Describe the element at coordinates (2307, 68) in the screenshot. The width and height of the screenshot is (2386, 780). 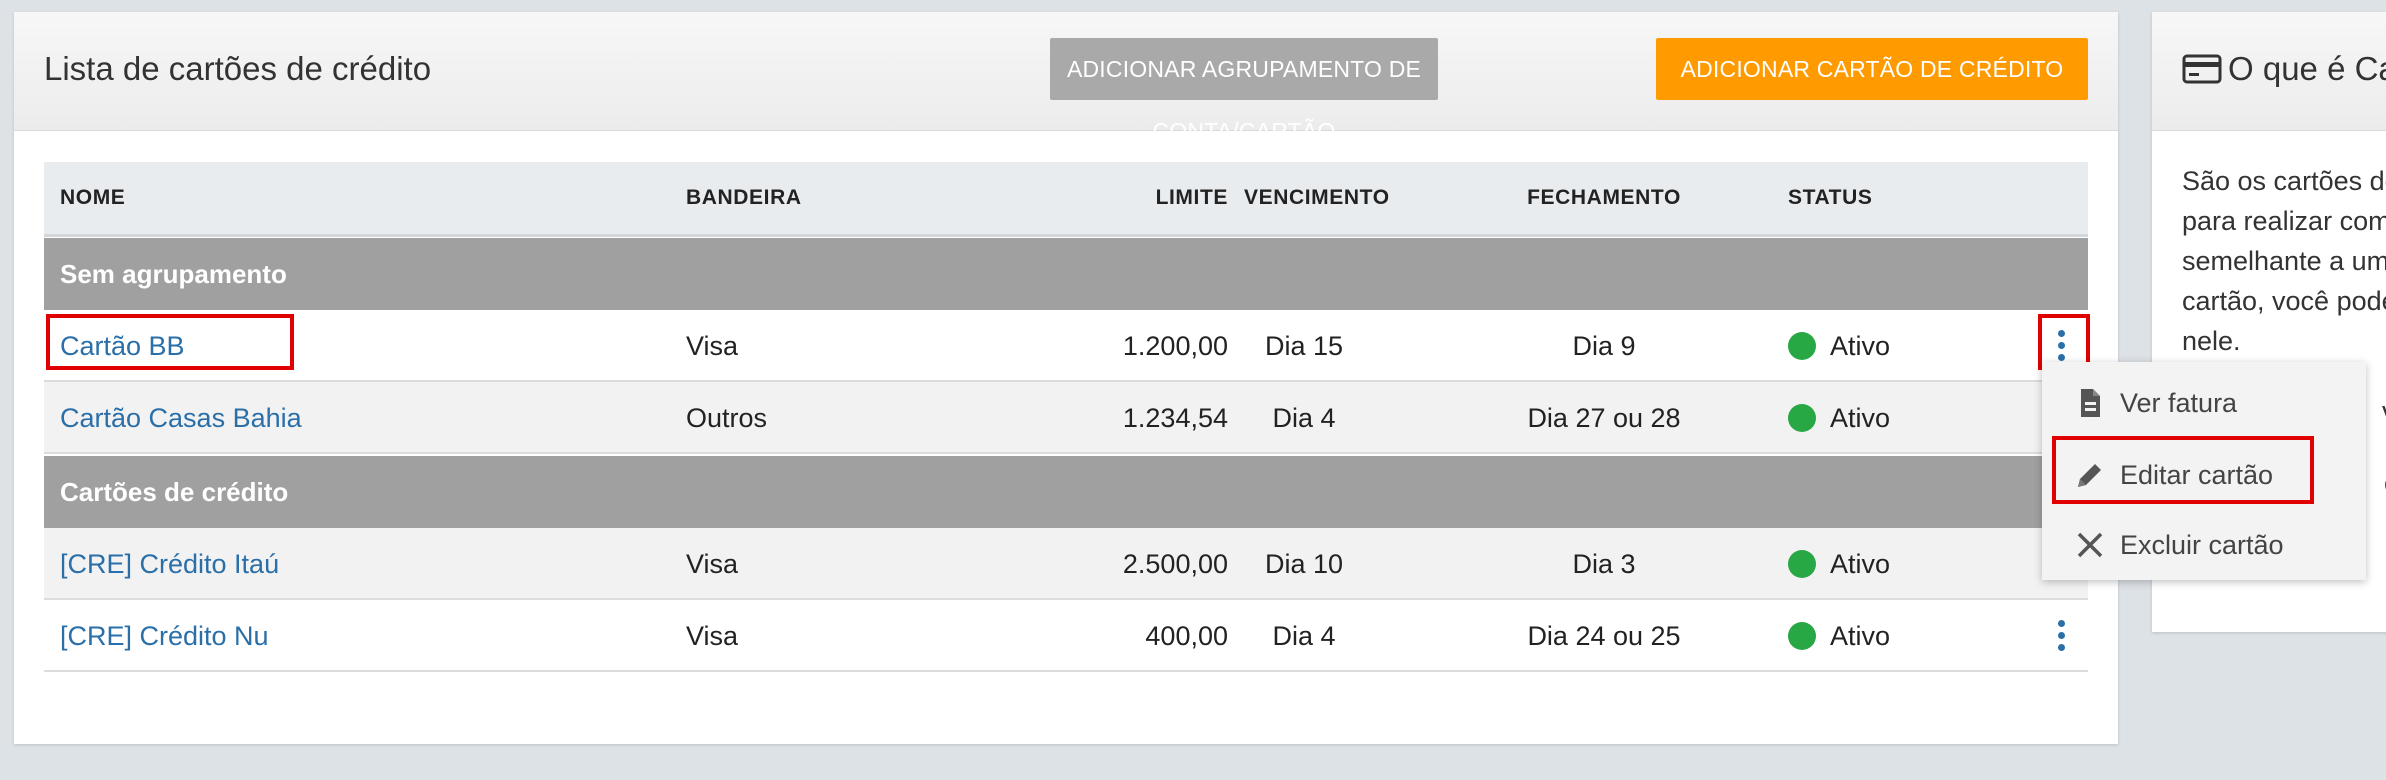
I see `side-title-text: O que é Ca` at that location.